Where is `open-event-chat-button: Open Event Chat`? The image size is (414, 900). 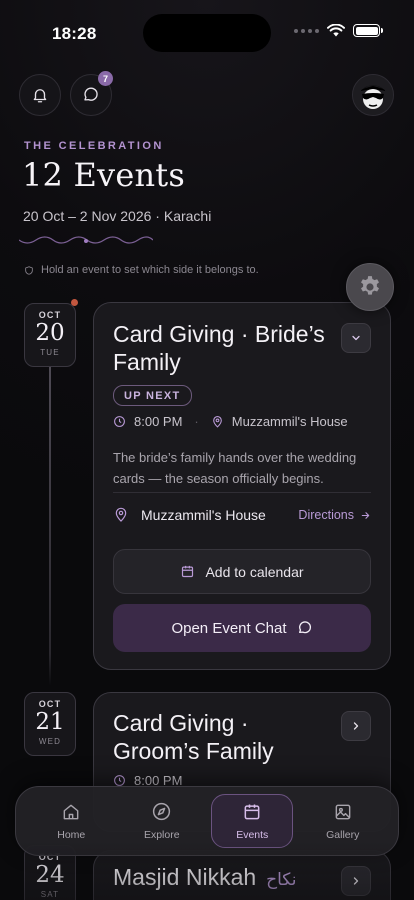
open-event-chat-button: Open Event Chat is located at coordinates (242, 628).